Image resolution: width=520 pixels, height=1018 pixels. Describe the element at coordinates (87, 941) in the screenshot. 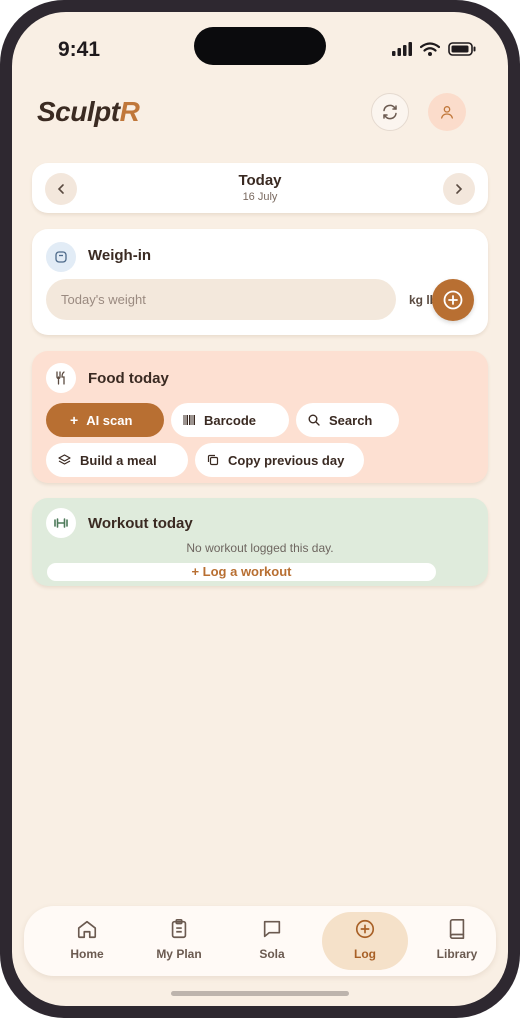

I see `tab-home: Home` at that location.